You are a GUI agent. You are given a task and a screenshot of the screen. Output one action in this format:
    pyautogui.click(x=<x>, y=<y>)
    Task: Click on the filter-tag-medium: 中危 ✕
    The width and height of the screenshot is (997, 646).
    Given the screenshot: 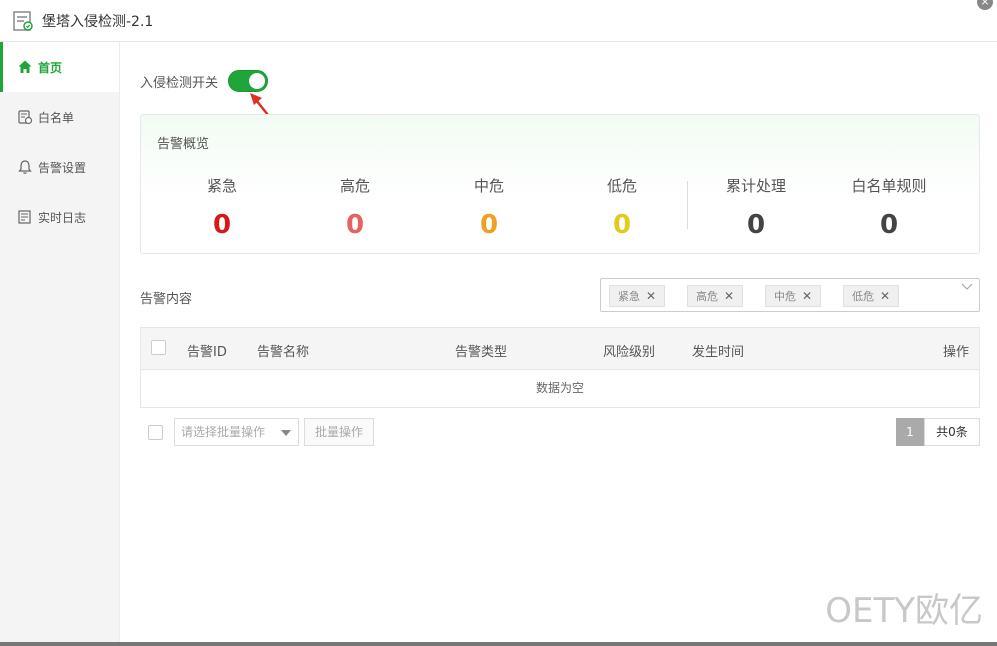 What is the action you would take?
    pyautogui.click(x=793, y=296)
    